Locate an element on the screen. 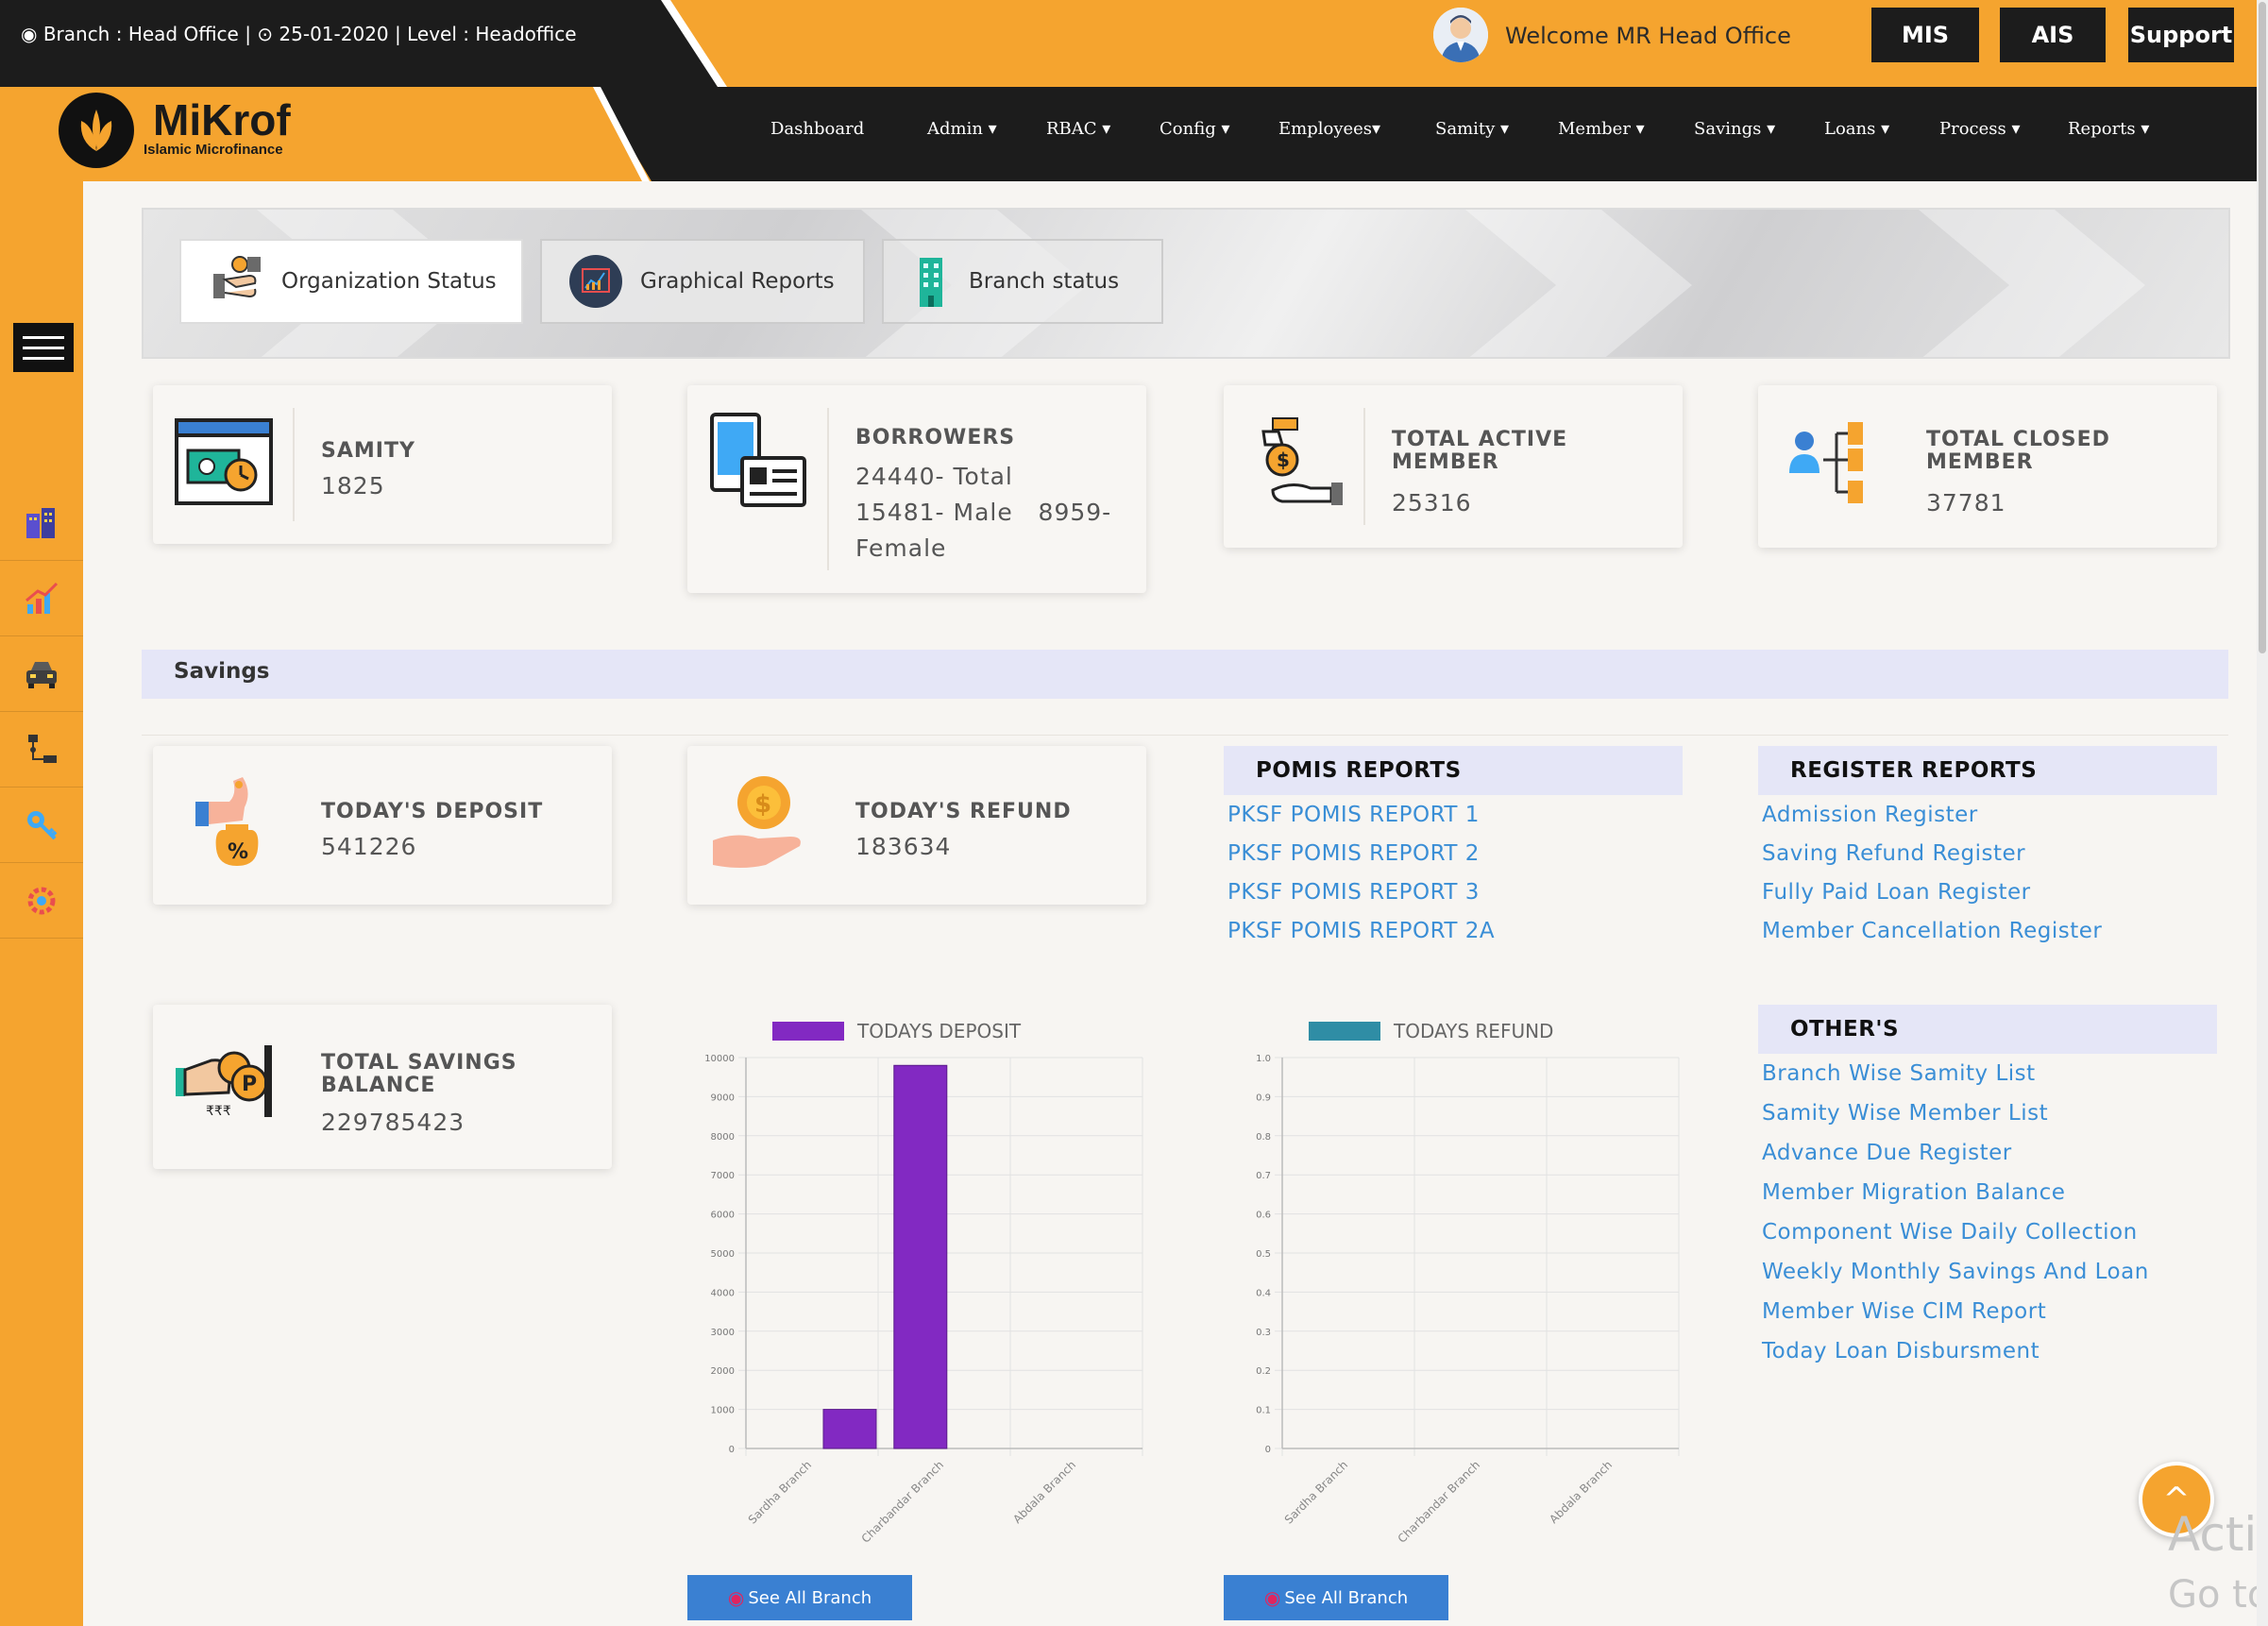 This screenshot has height=1626, width=2268. member-migration-balance-link: Member Migration Balance is located at coordinates (1913, 1193).